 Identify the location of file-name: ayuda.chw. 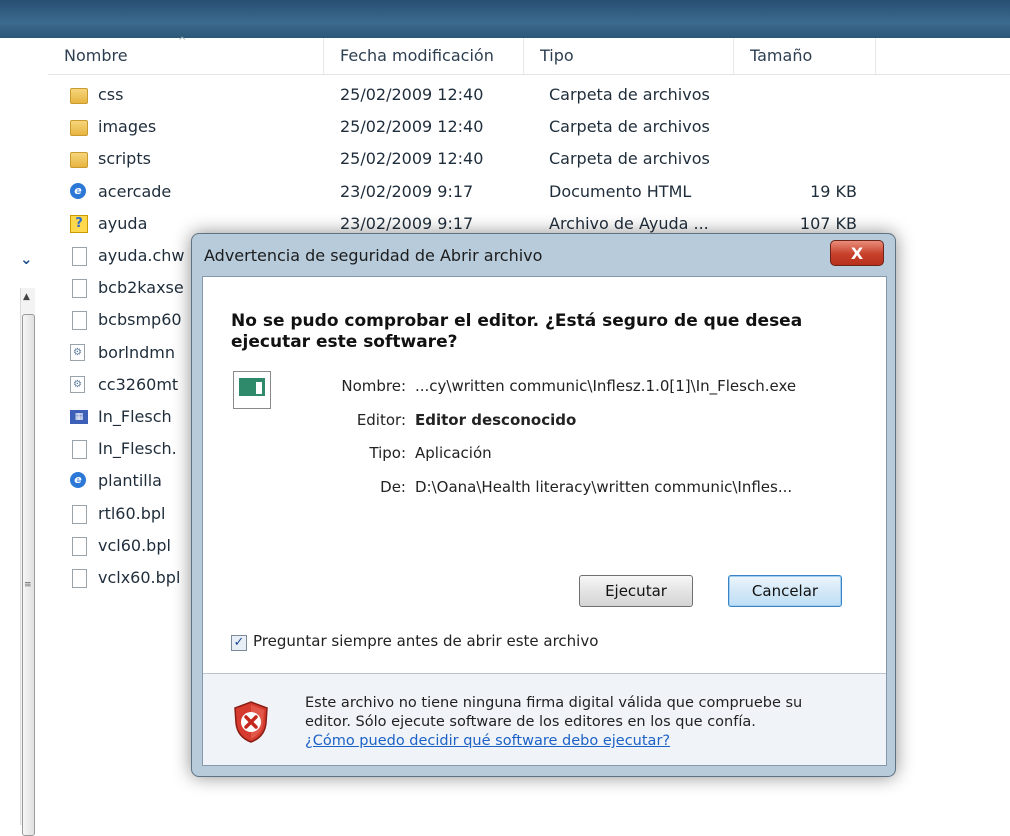
(141, 255).